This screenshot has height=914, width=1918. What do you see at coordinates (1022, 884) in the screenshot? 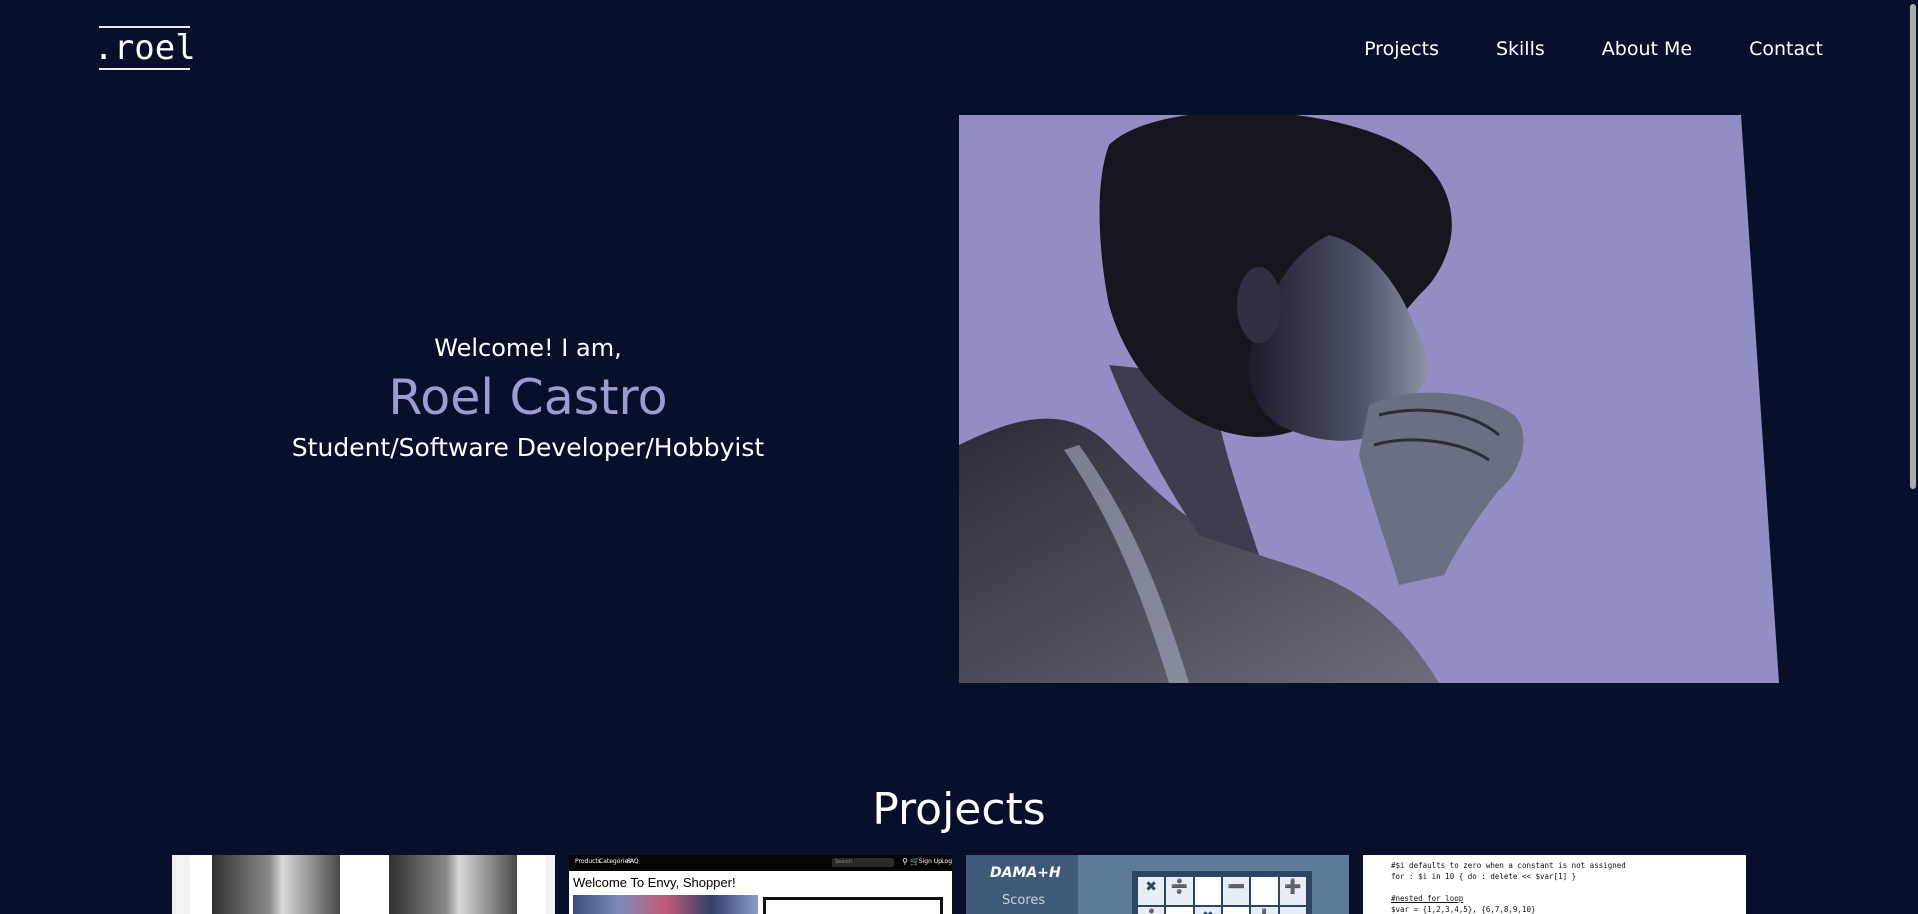
I see `game-sidebar: DAMA+H Scores` at bounding box center [1022, 884].